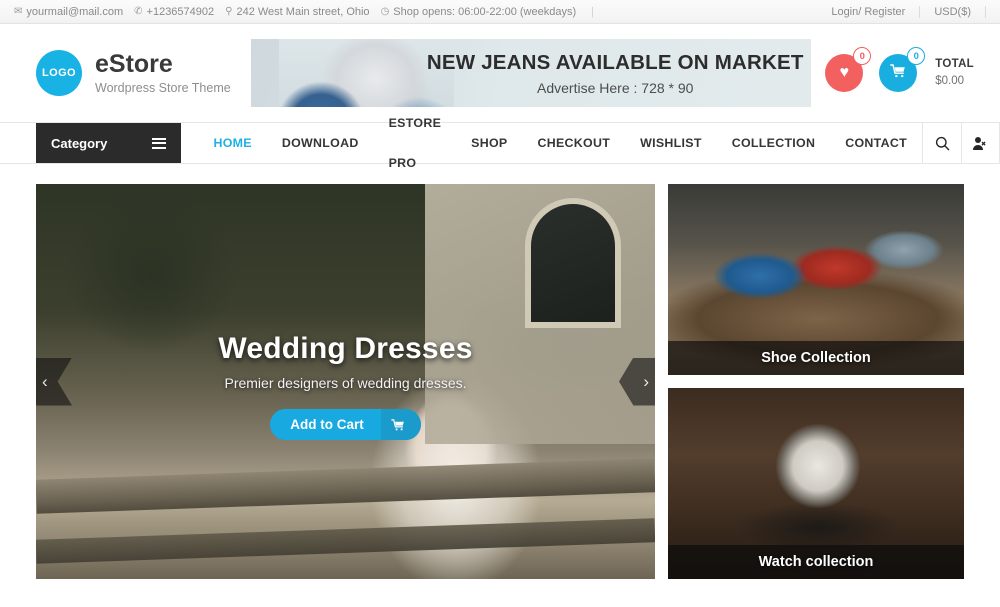 Image resolution: width=1000 pixels, height=607 pixels. What do you see at coordinates (229, 11) in the screenshot?
I see `location-pin-icon: ⚲` at bounding box center [229, 11].